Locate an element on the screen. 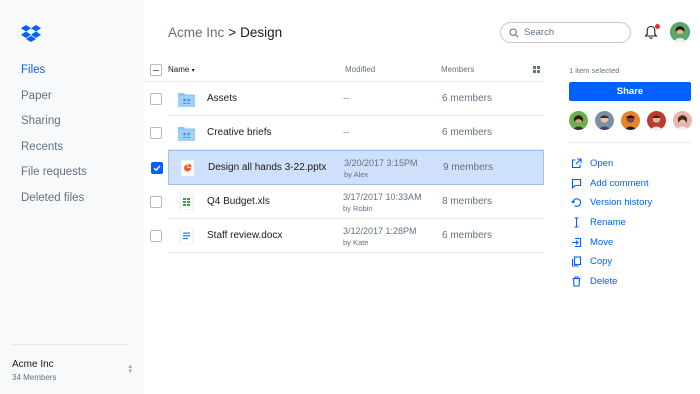 Image resolution: width=700 pixels, height=394 pixels. search-box is located at coordinates (565, 32).